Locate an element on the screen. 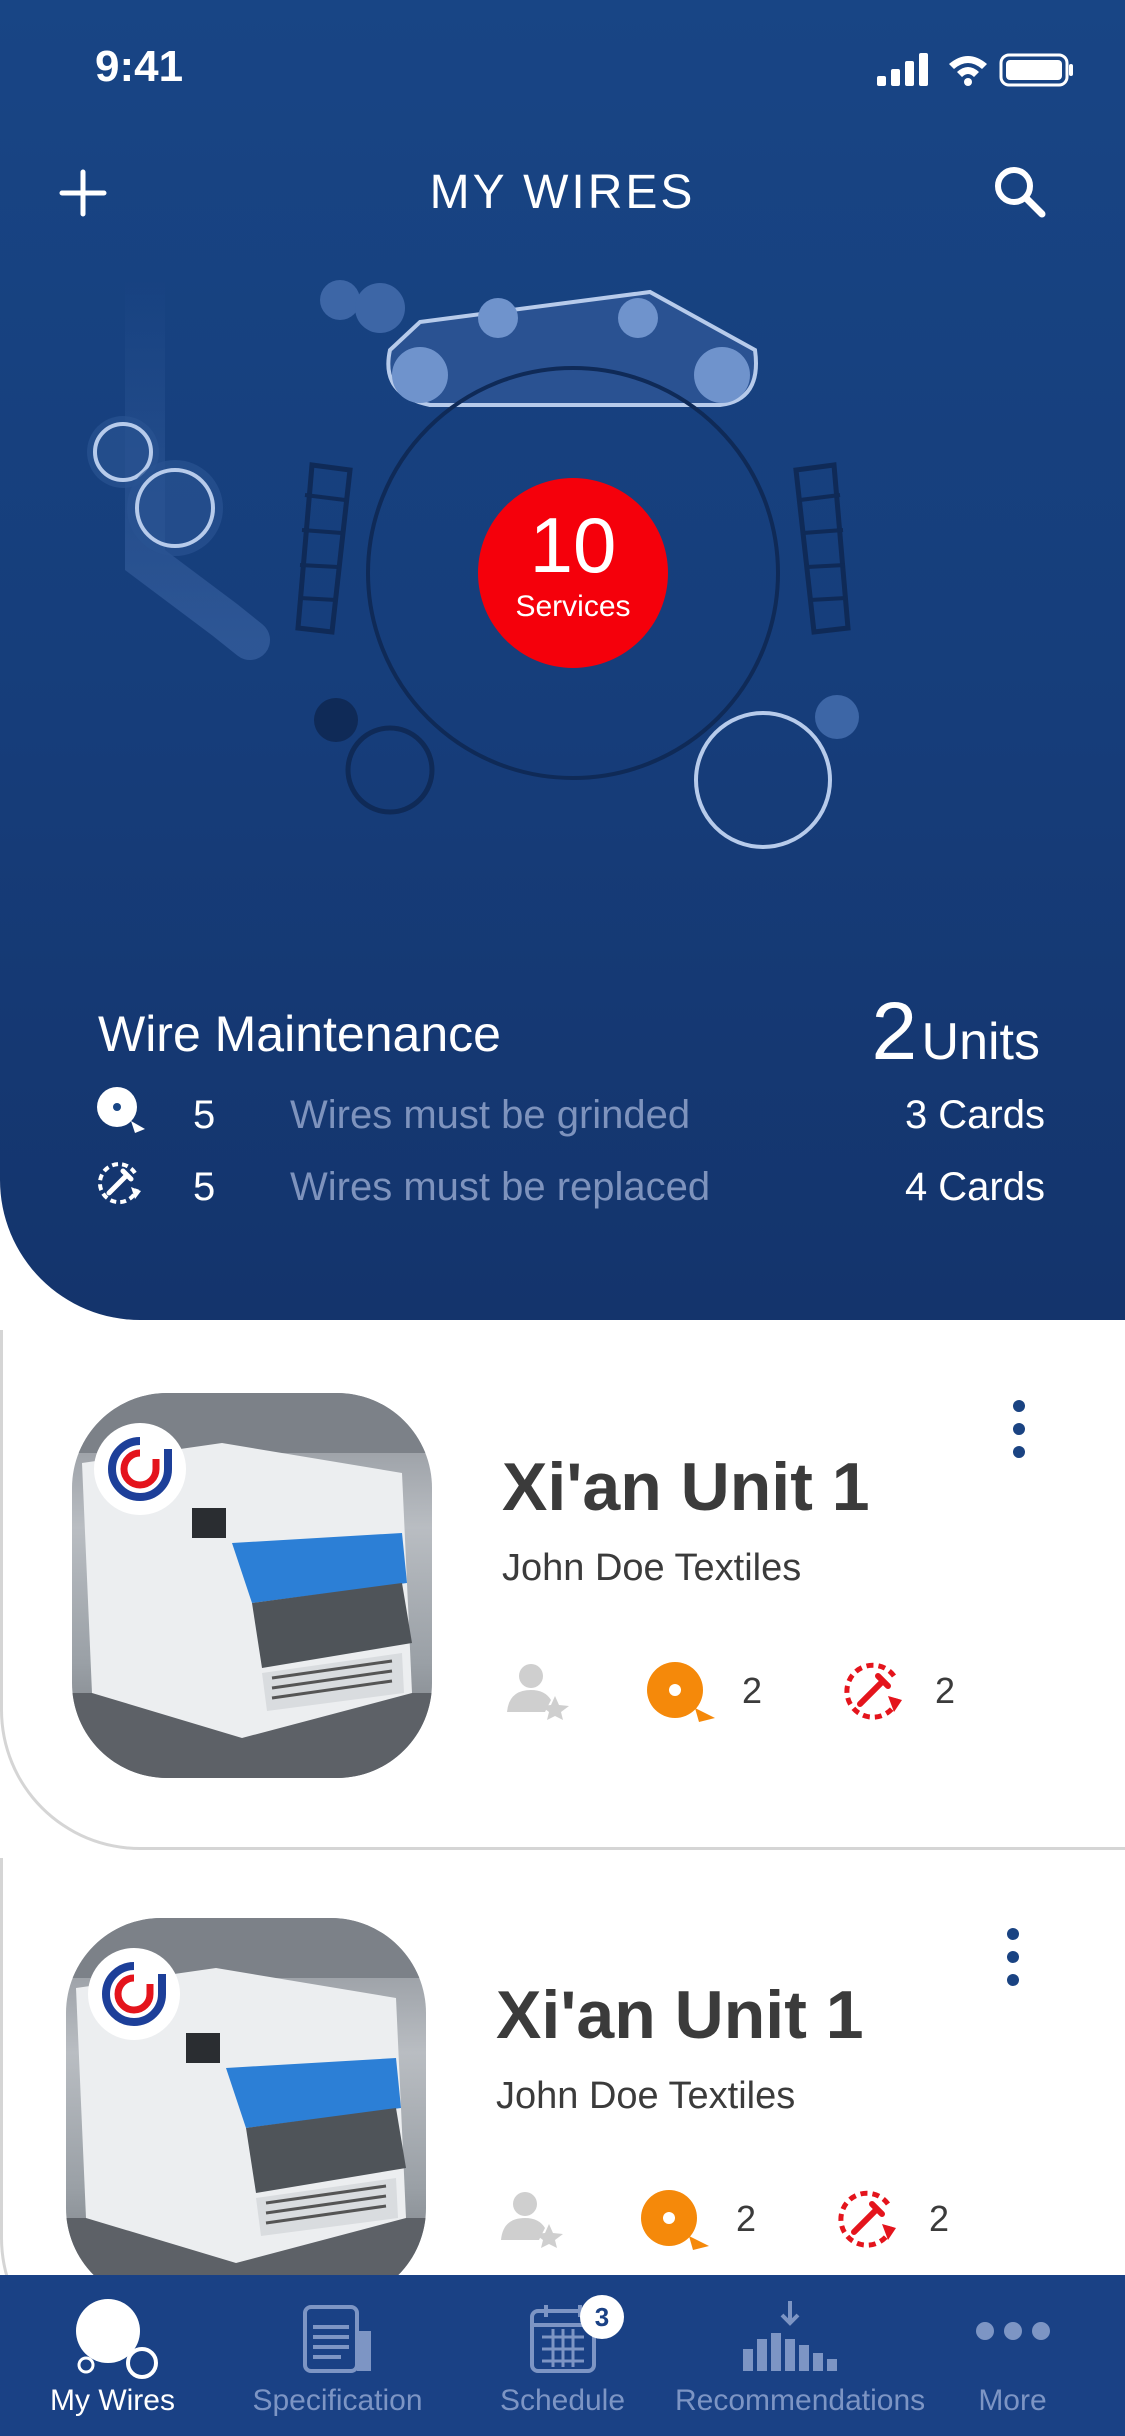  tab-label: More is located at coordinates (1012, 2400).